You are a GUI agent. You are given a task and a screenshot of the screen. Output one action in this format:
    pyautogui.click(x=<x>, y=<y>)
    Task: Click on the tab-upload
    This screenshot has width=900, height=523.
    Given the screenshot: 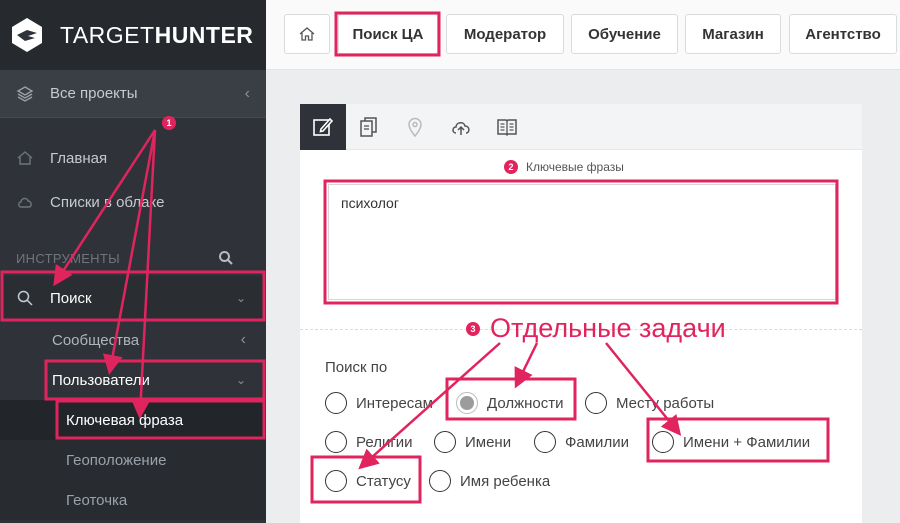 What is the action you would take?
    pyautogui.click(x=461, y=127)
    